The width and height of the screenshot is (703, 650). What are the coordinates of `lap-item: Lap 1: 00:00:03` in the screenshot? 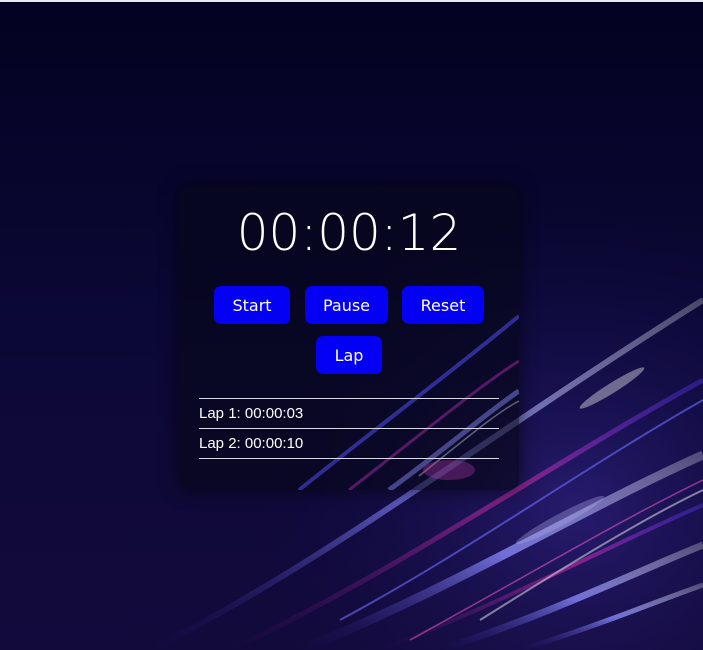 It's located at (349, 414).